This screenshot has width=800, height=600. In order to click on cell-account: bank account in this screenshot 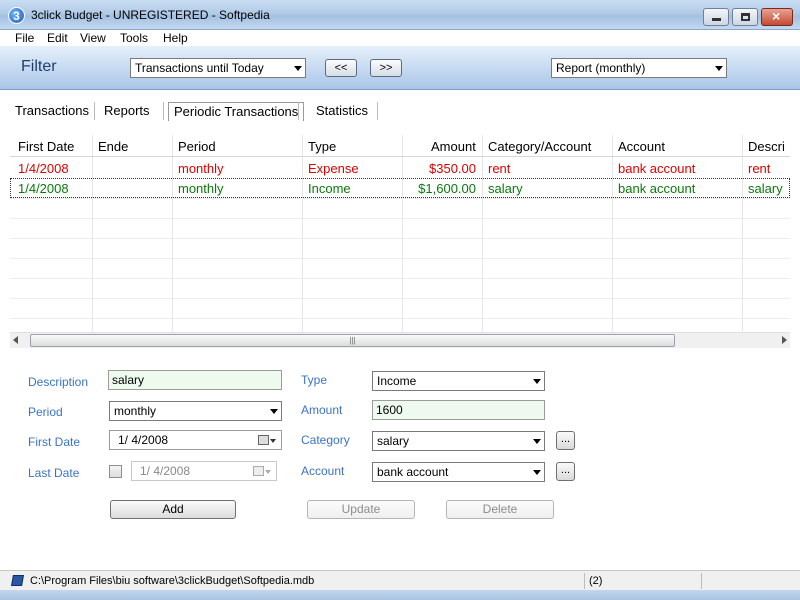, I will do `click(657, 188)`.